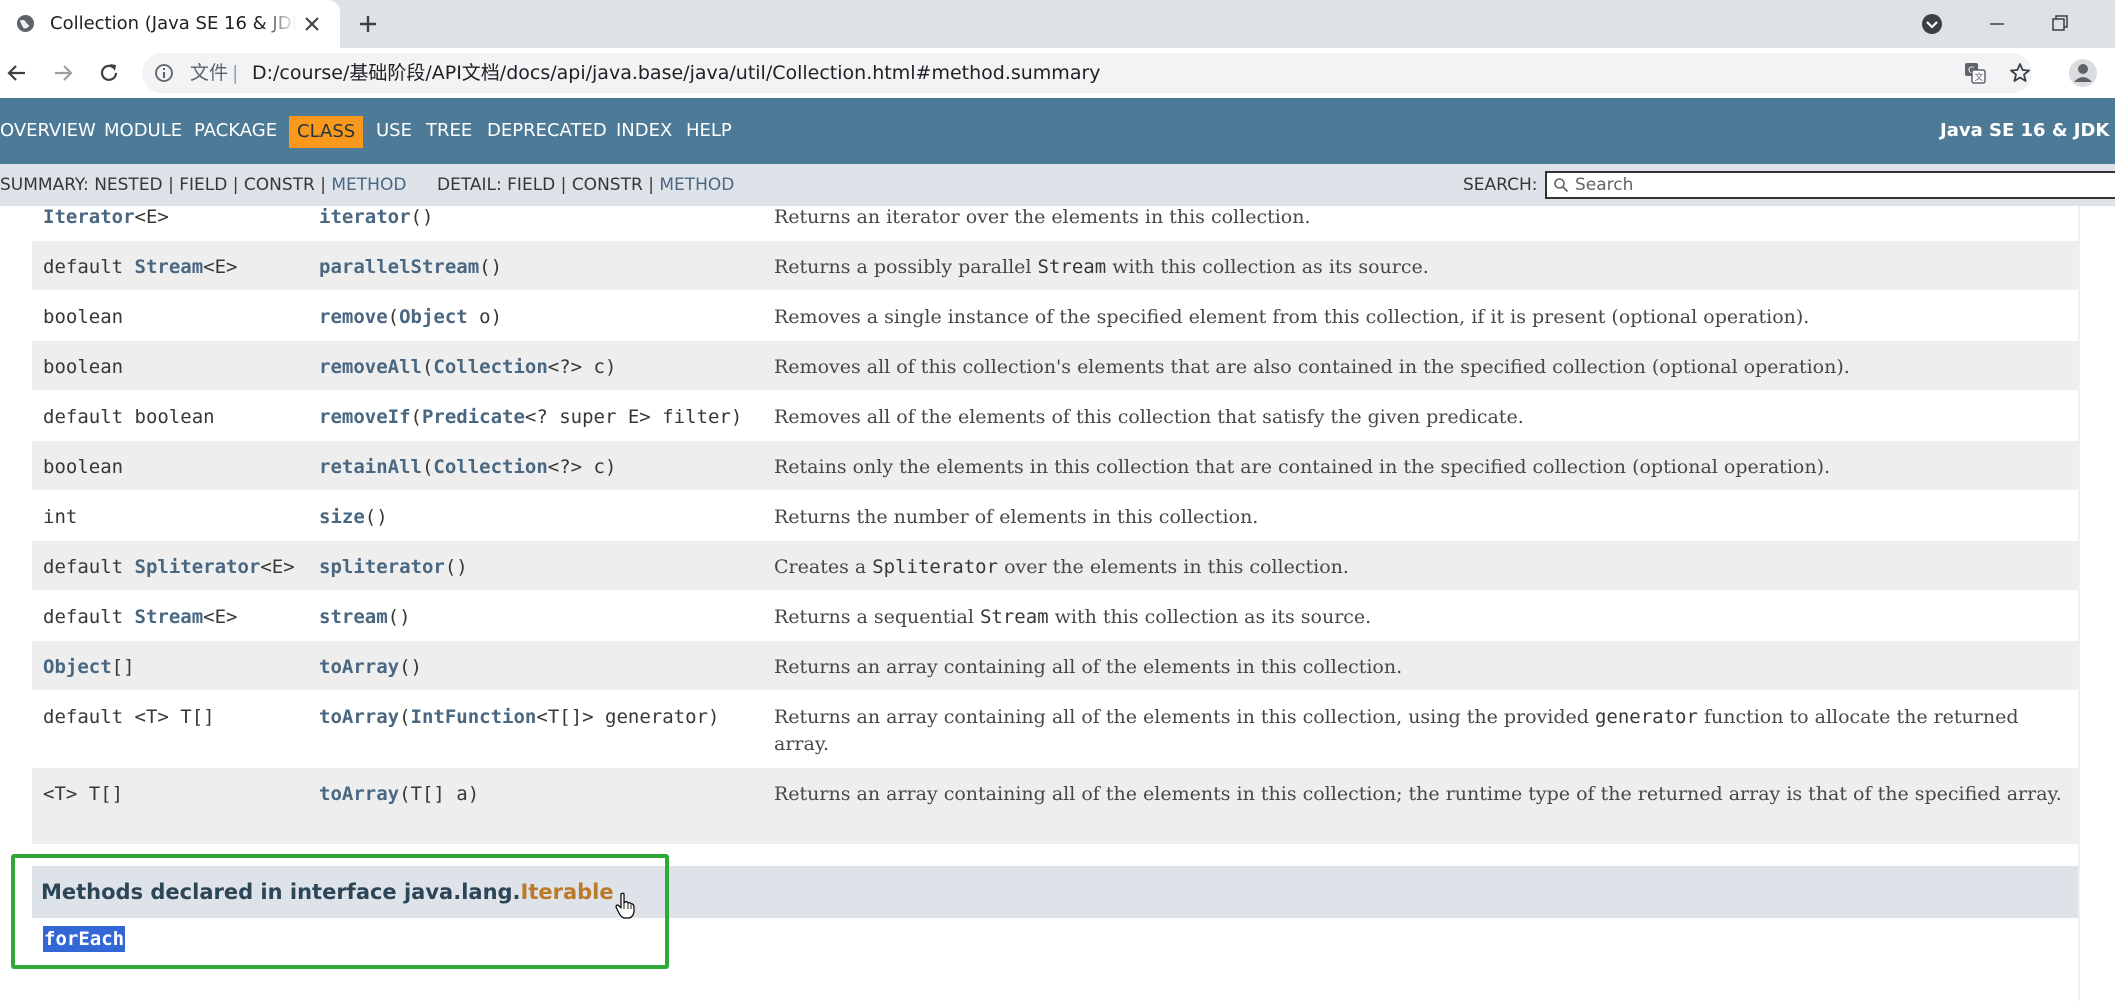 The image size is (2115, 1001). I want to click on detail-links: DETAIL: FIELD | CONSTR | METHOD, so click(585, 185).